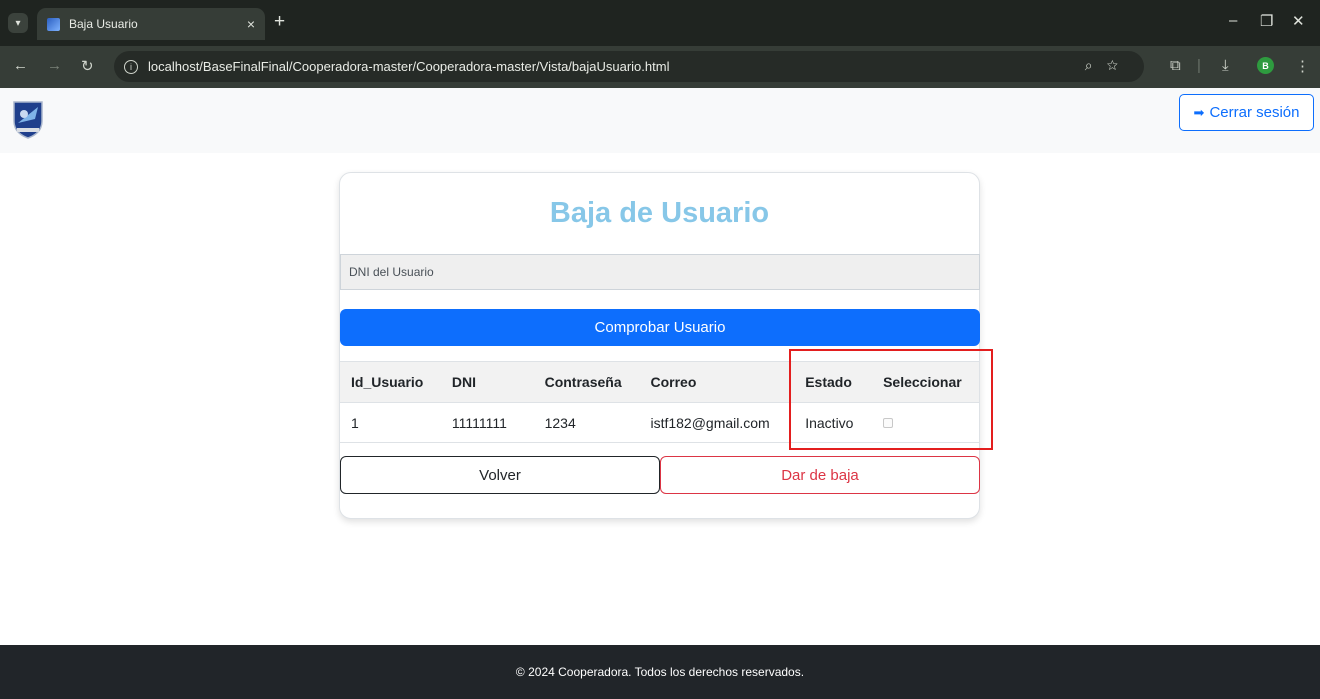 The width and height of the screenshot is (1320, 699). Describe the element at coordinates (659, 213) in the screenshot. I see `page-title: Baja de Usuario` at that location.